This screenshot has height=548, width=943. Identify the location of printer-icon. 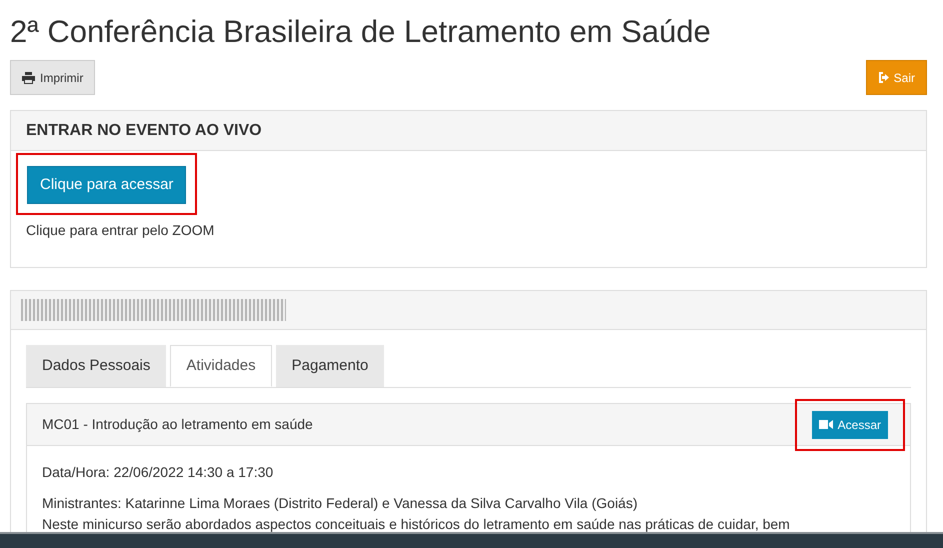
(28, 78).